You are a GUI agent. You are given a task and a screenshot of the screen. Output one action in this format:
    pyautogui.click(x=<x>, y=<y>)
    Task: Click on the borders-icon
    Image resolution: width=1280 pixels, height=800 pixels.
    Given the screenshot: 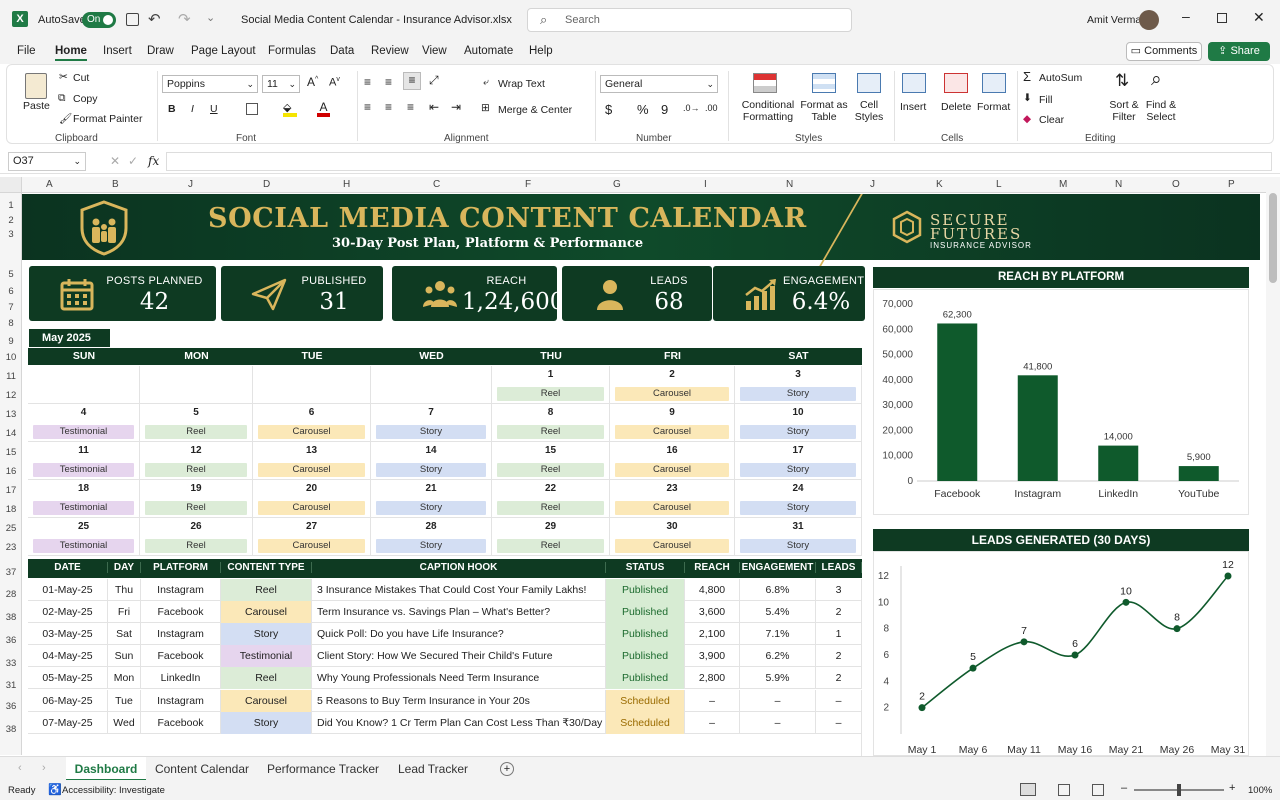 What is the action you would take?
    pyautogui.click(x=252, y=109)
    